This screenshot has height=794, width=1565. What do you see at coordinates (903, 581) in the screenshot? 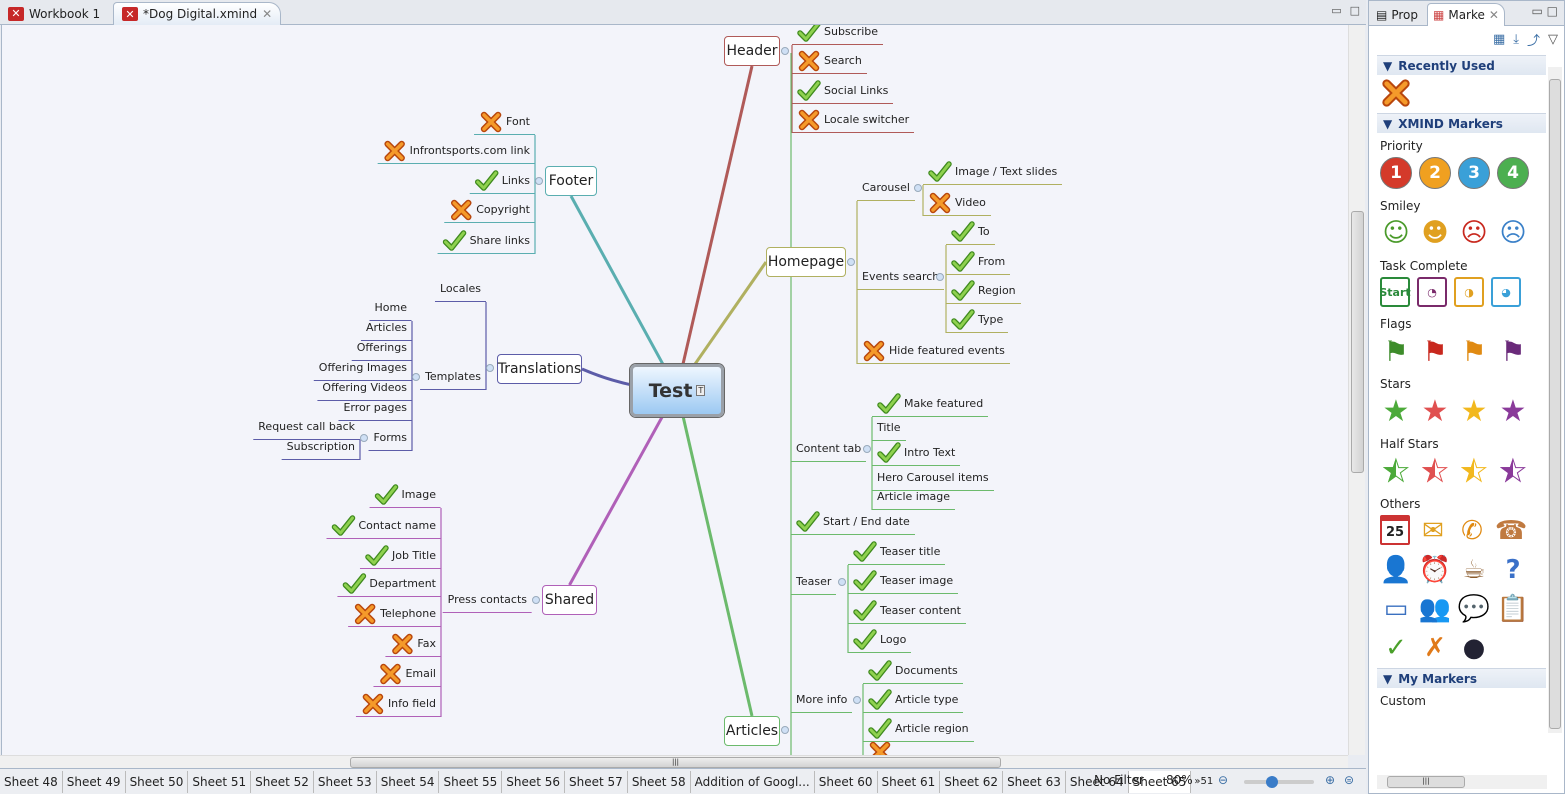
I see `topic: Teaser image` at bounding box center [903, 581].